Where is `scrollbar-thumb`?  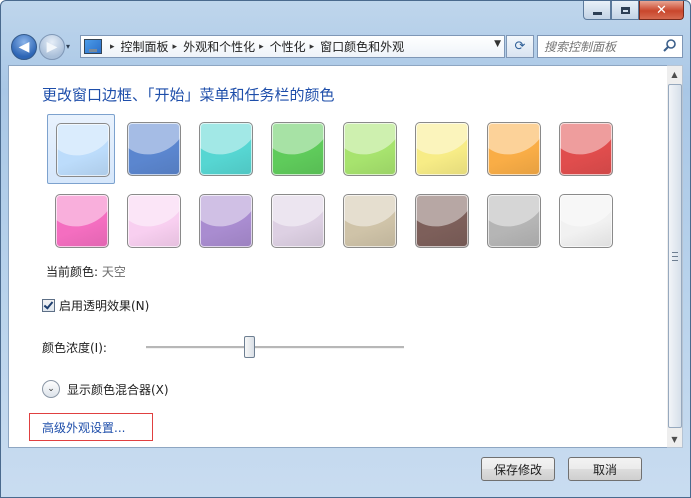
scrollbar-thumb is located at coordinates (675, 256).